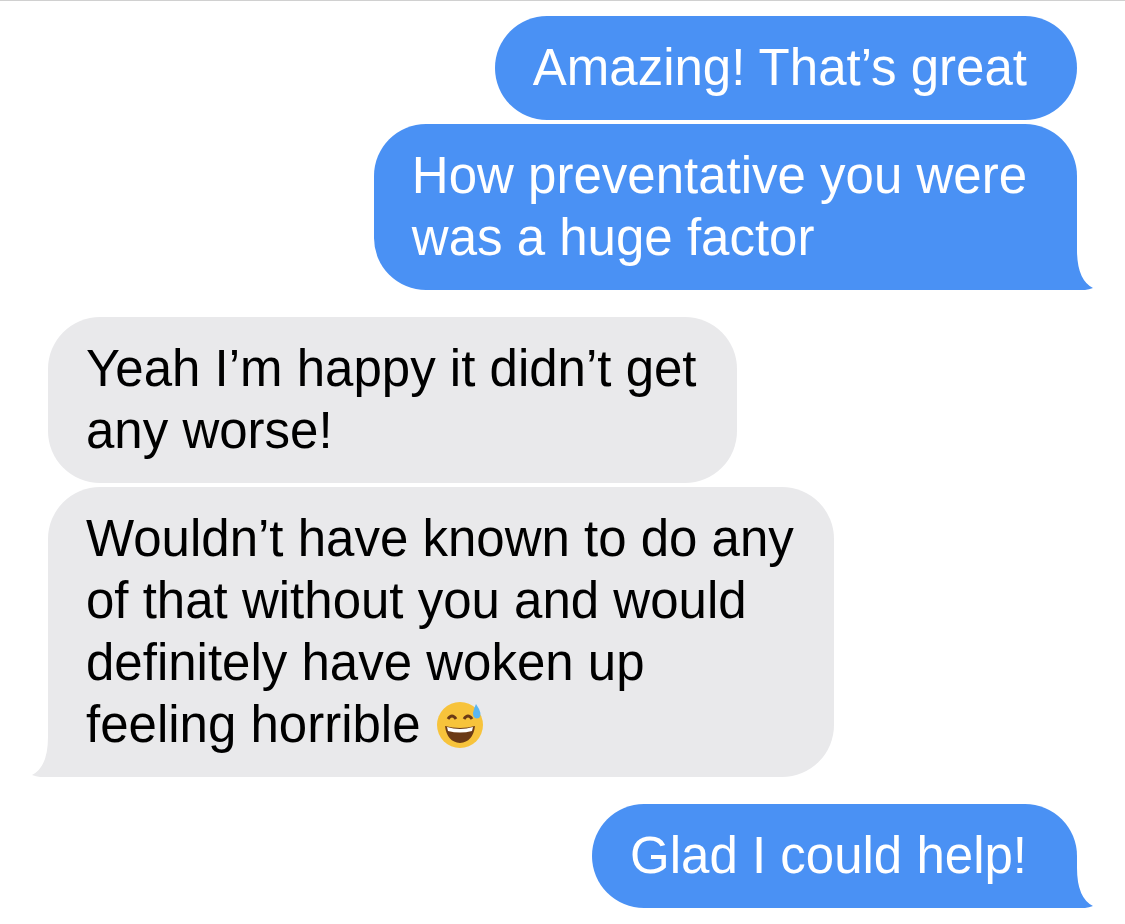  I want to click on message-text: Amazing! That’s great, so click(779, 68).